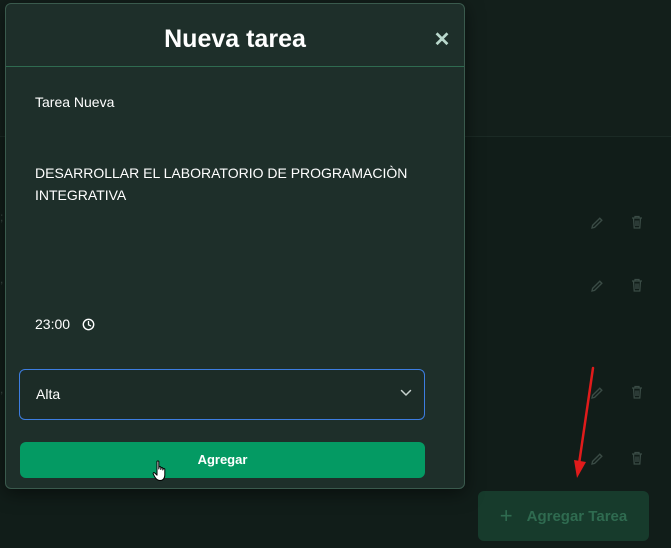 Image resolution: width=671 pixels, height=548 pixels. I want to click on priority-select-value: Alta, so click(48, 394).